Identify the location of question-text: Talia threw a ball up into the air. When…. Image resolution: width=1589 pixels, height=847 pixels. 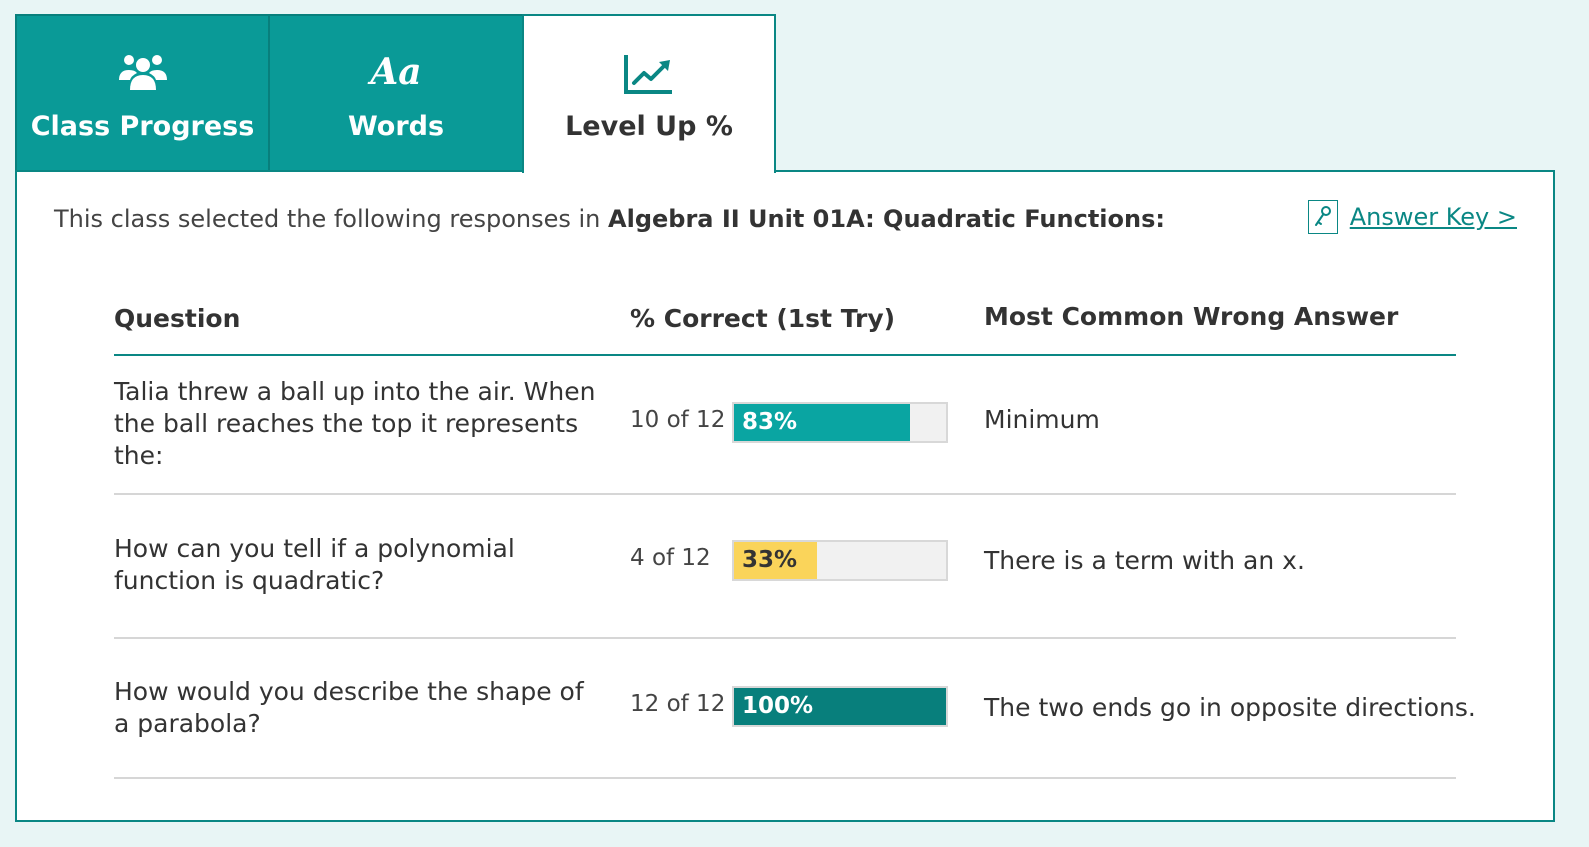
(355, 423).